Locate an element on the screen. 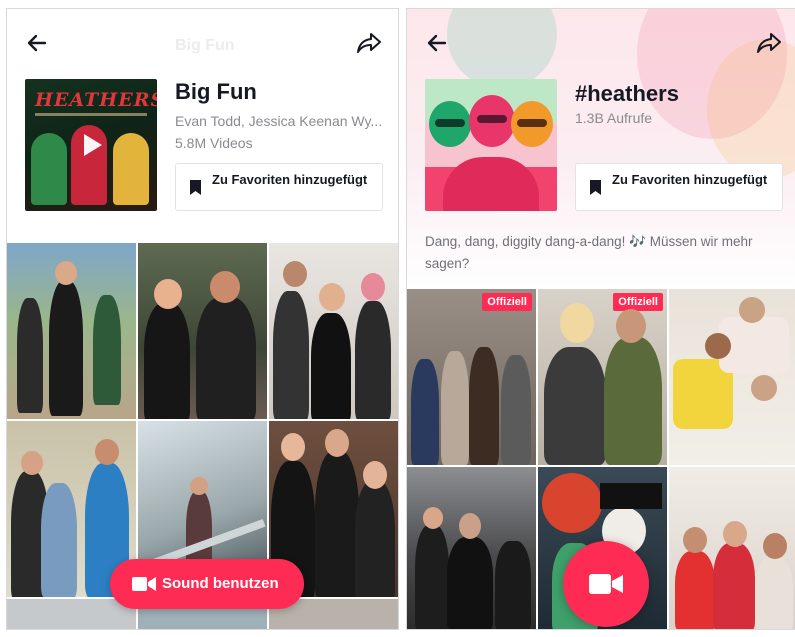  album-cover: HEATHERS is located at coordinates (91, 145).